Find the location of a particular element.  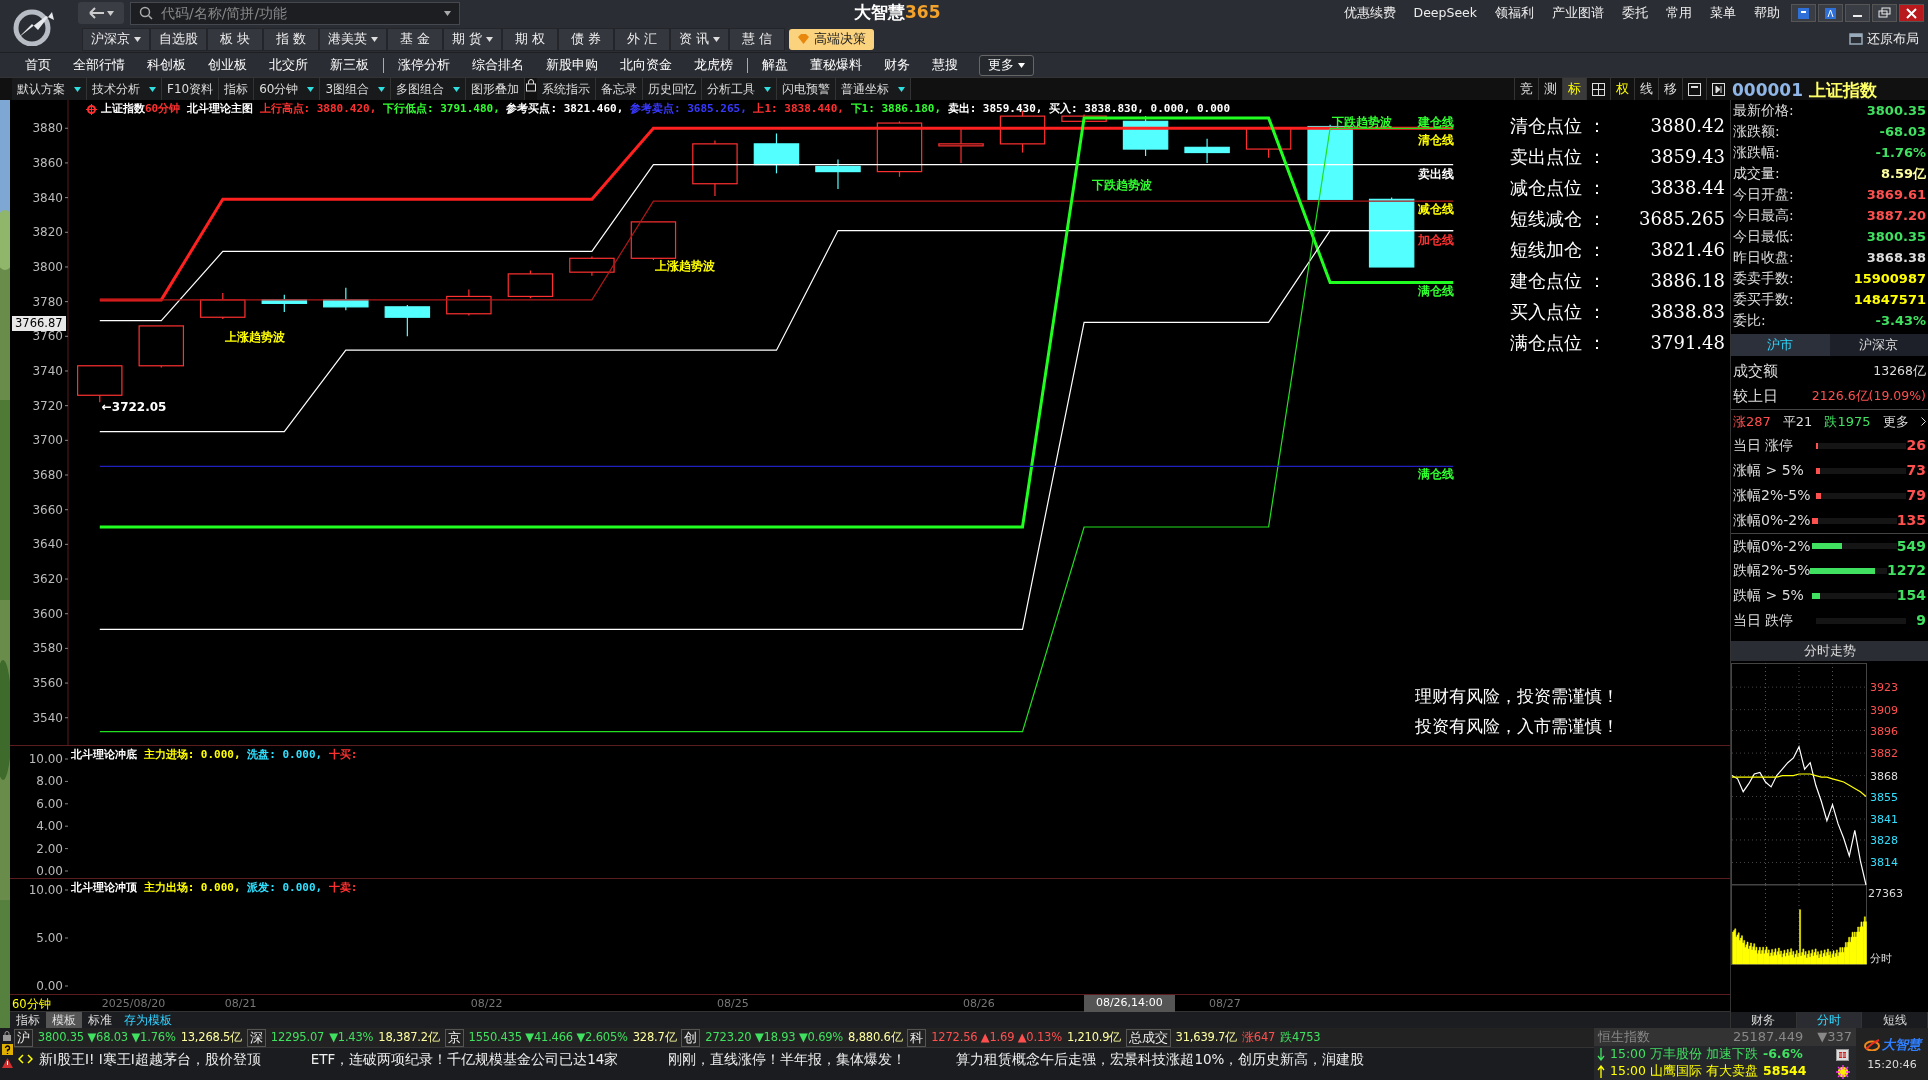

tab: 指标 is located at coordinates (28, 1020).